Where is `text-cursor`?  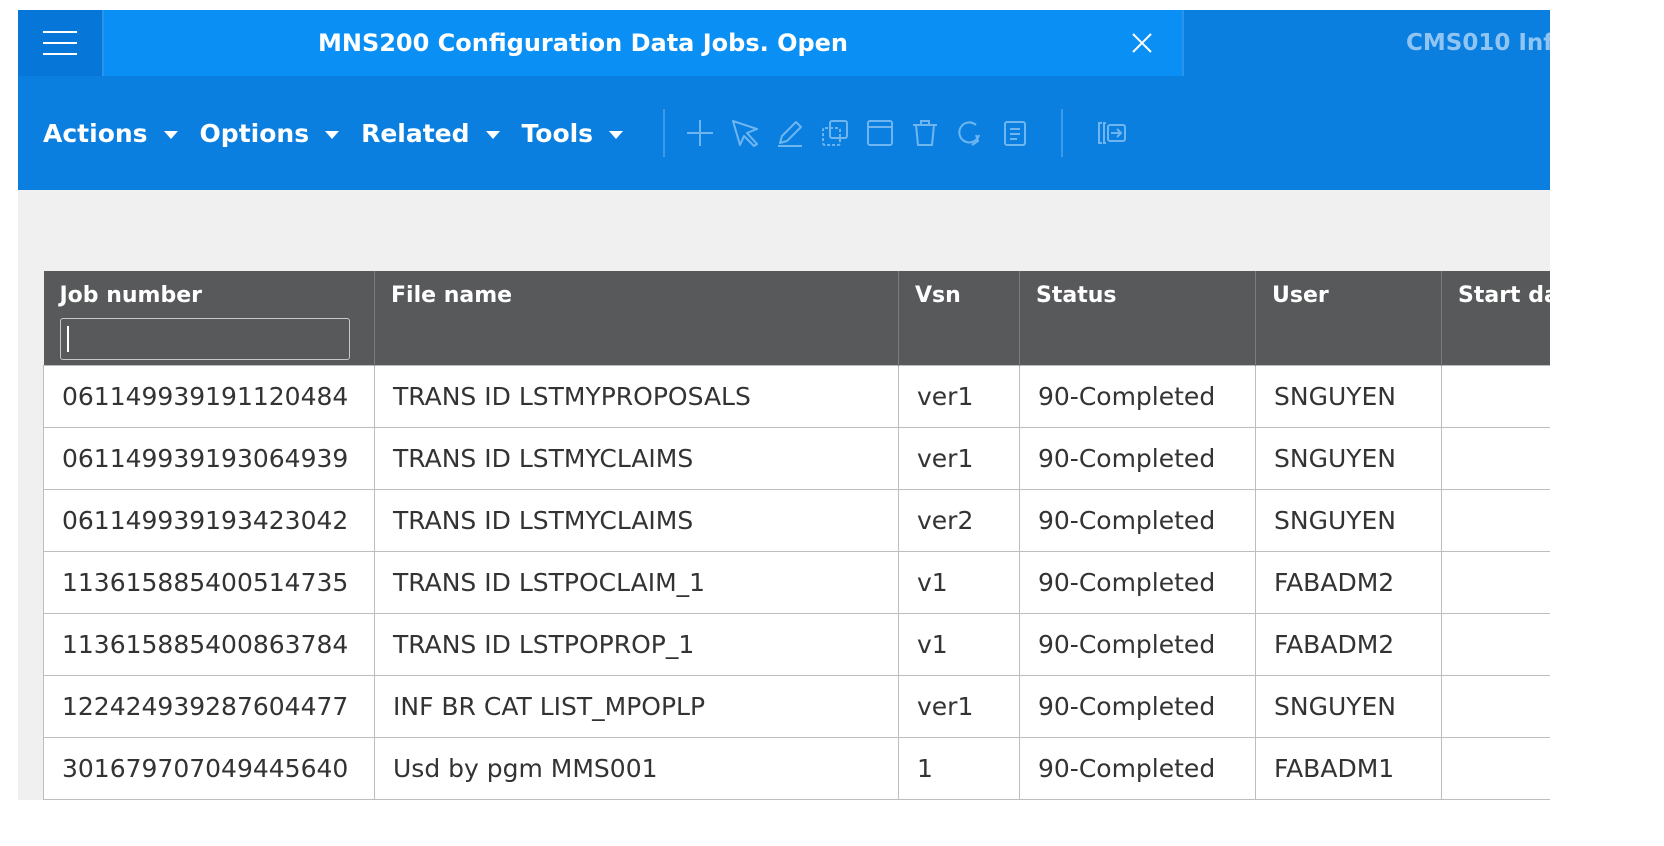
text-cursor is located at coordinates (67, 339).